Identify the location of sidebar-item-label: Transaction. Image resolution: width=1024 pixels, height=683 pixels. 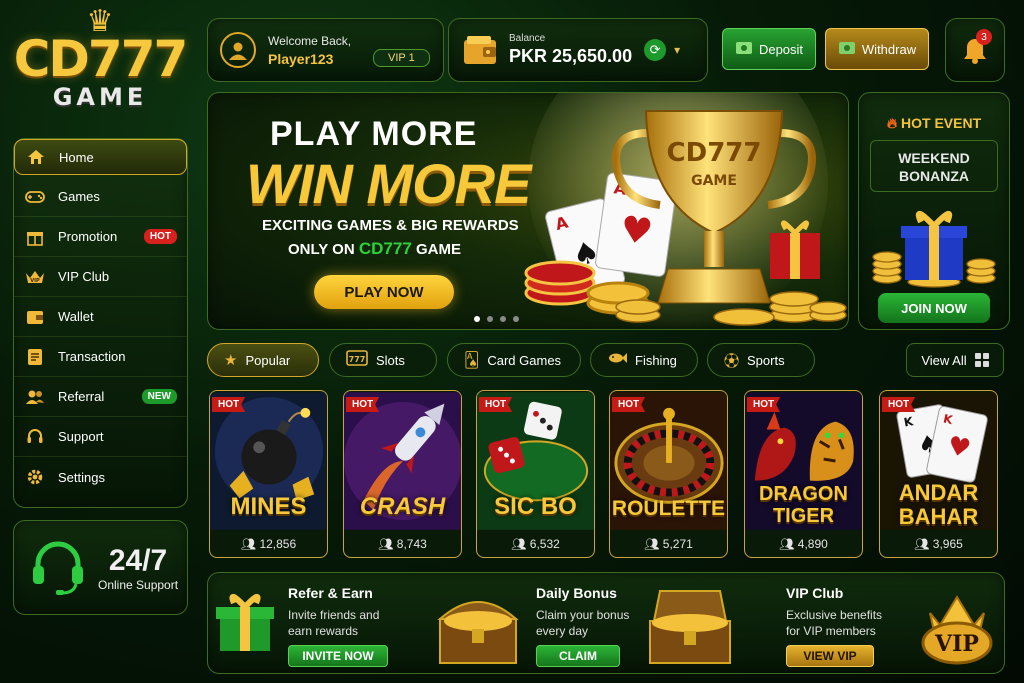
(92, 356).